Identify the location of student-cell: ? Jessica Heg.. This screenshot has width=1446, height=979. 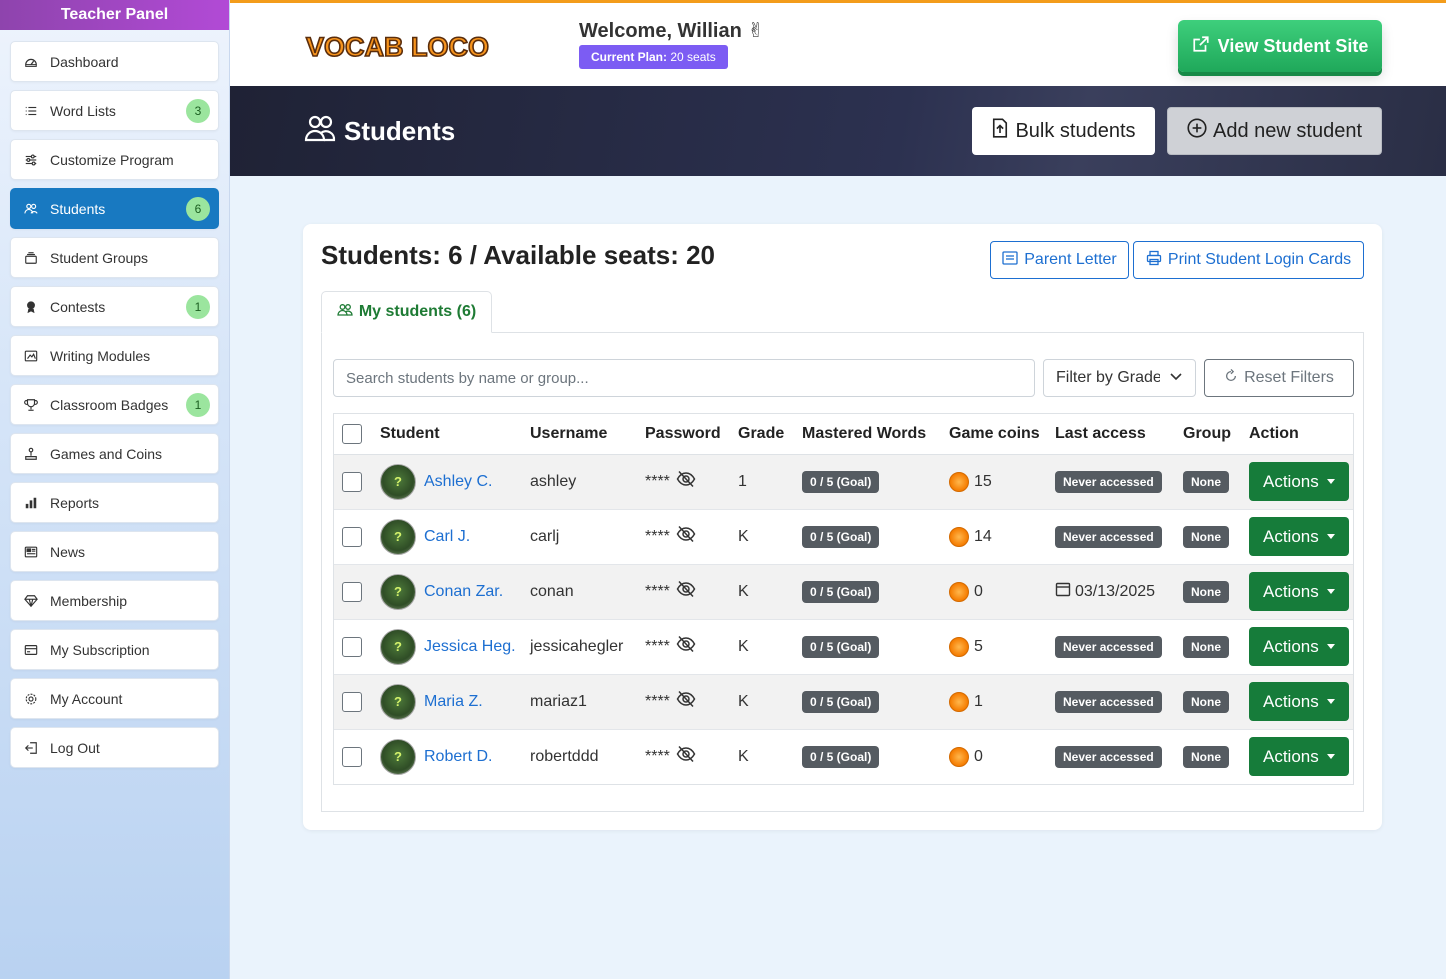
(447, 647).